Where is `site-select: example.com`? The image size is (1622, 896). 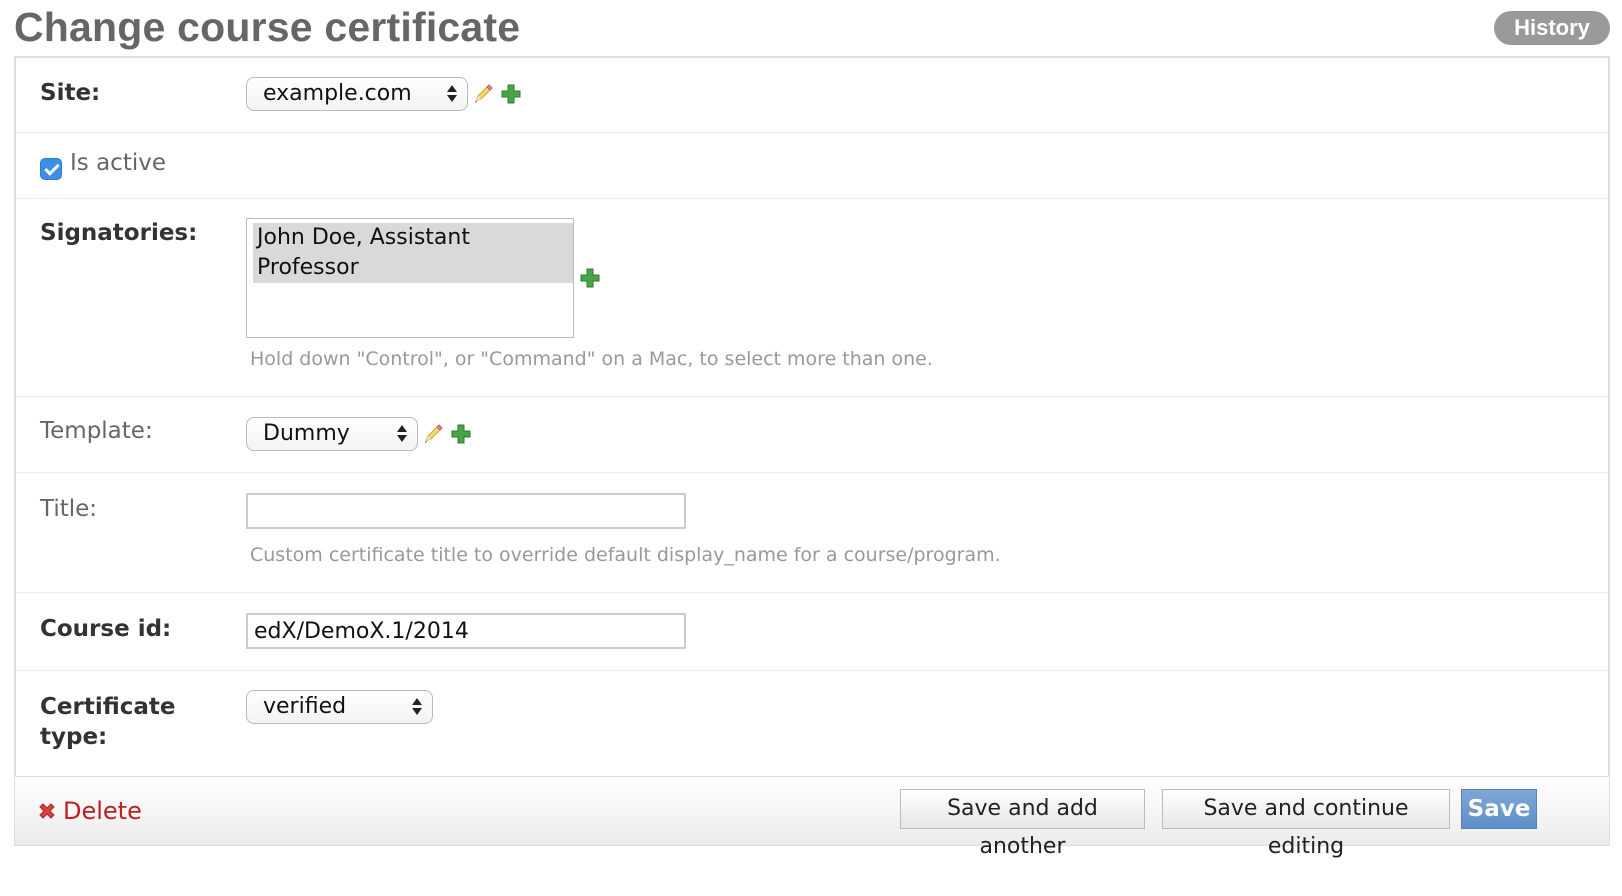
site-select: example.com is located at coordinates (357, 94).